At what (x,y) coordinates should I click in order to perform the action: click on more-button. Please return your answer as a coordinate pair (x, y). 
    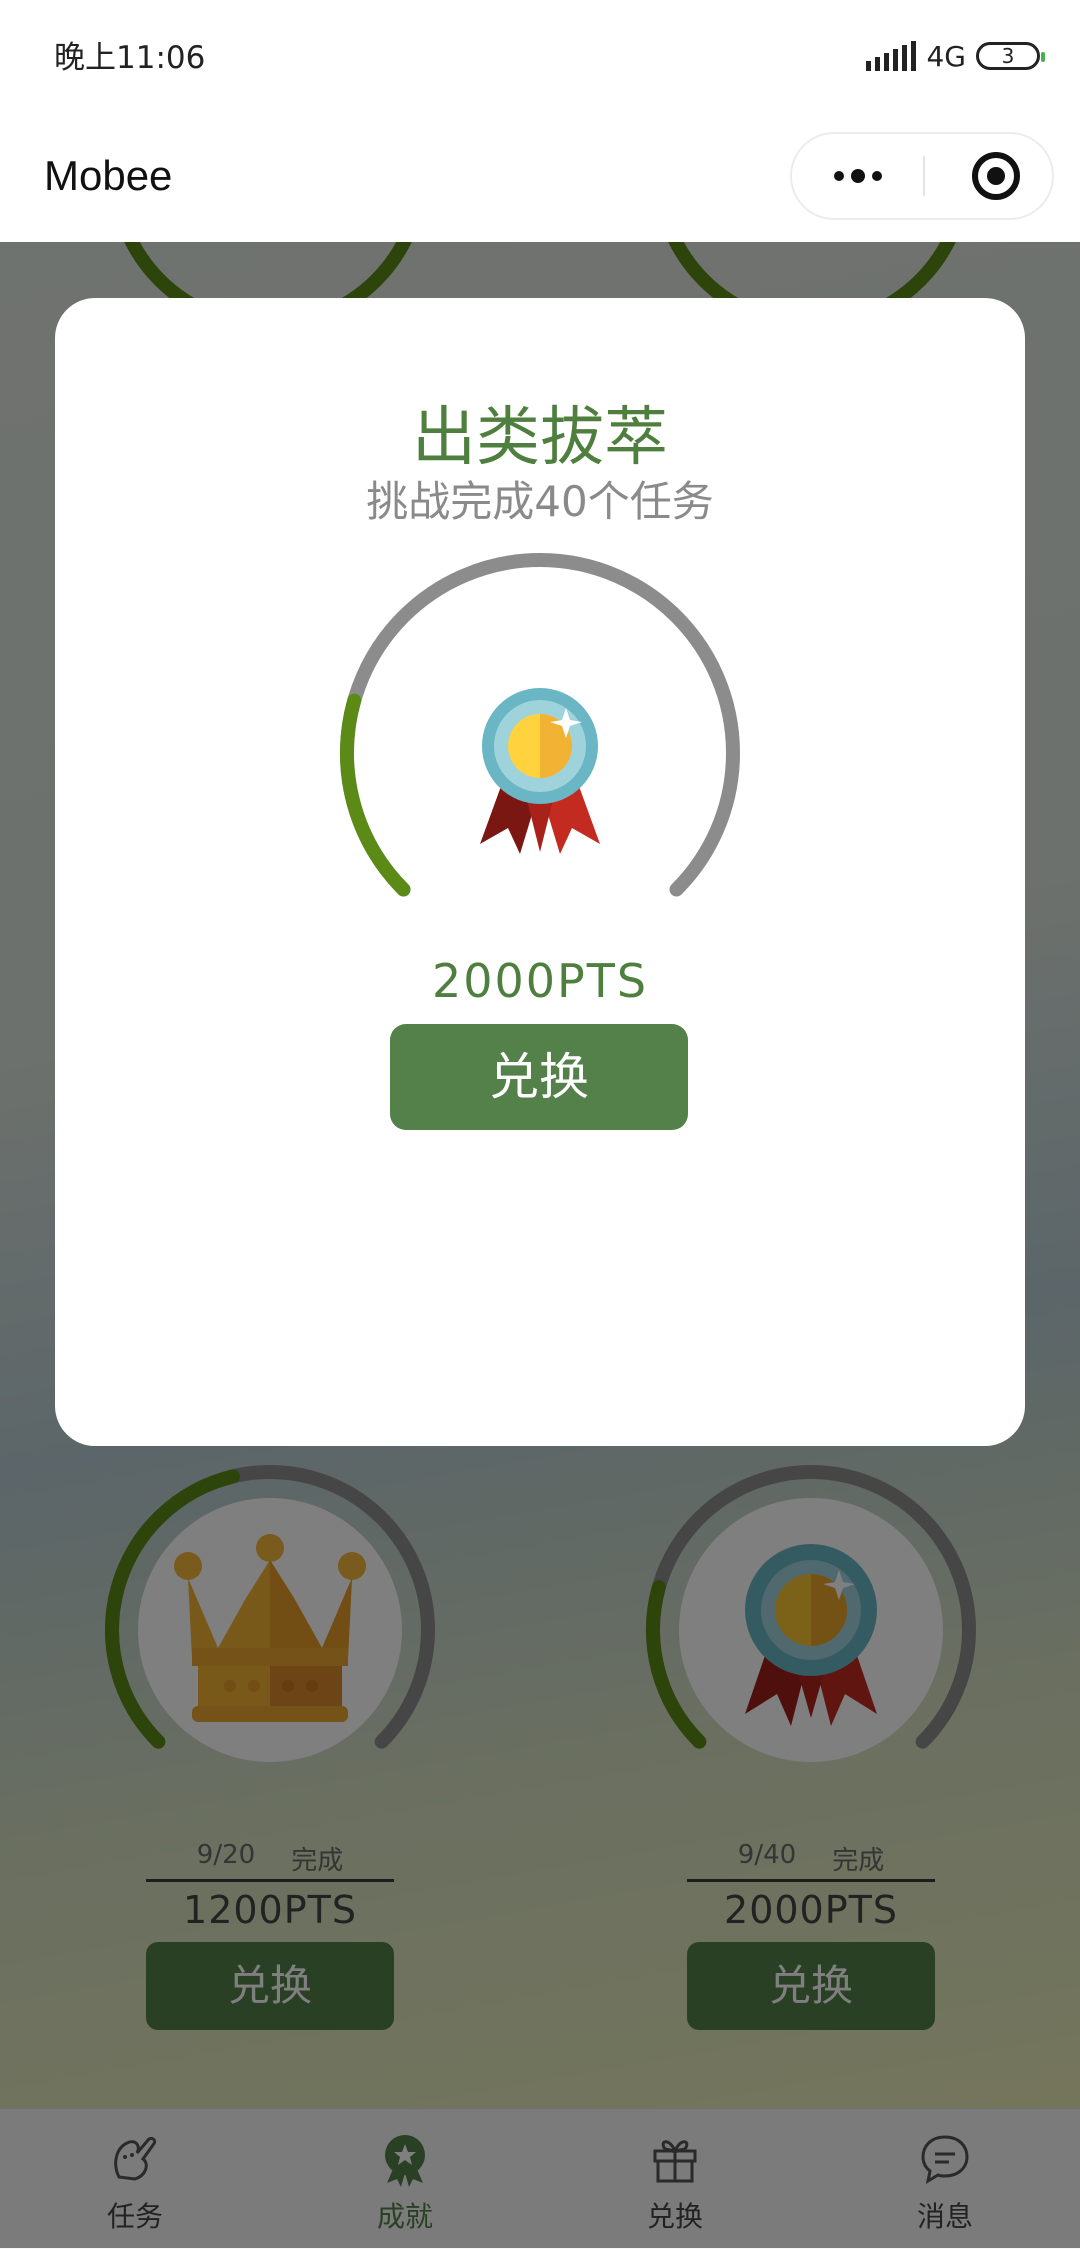
    Looking at the image, I should click on (857, 176).